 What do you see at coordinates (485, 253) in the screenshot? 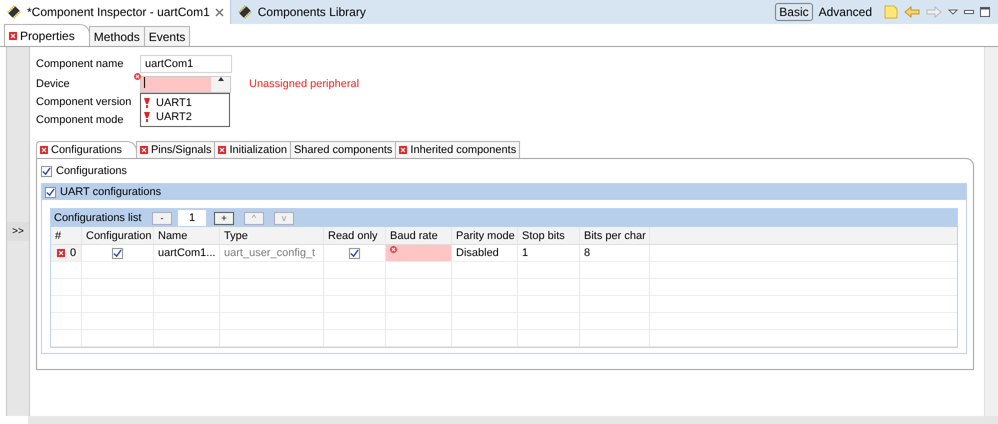
I see `table-cell: Disabled` at bounding box center [485, 253].